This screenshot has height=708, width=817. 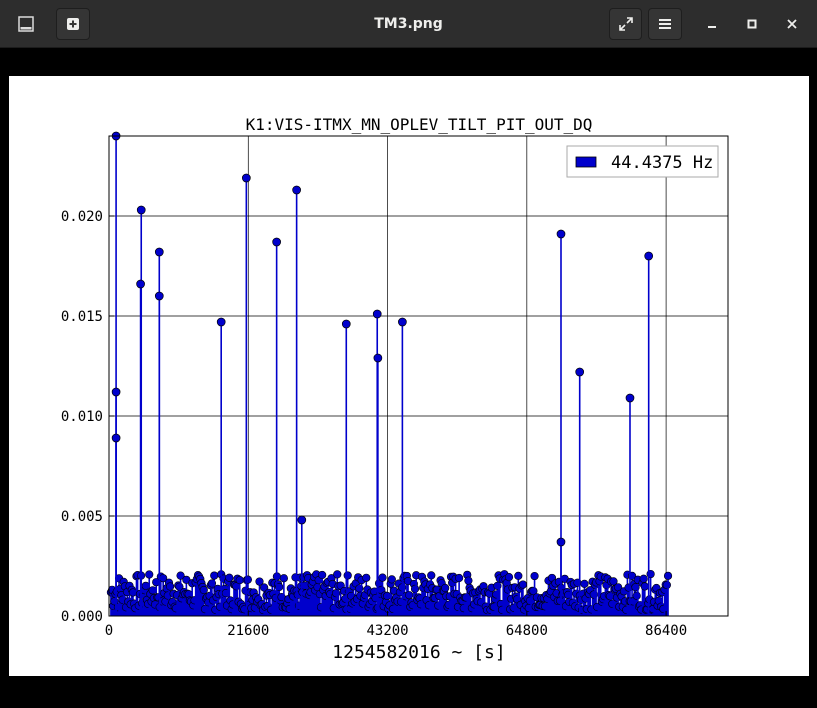 I want to click on legend-entry: 44.4375 Hz, so click(x=662, y=163).